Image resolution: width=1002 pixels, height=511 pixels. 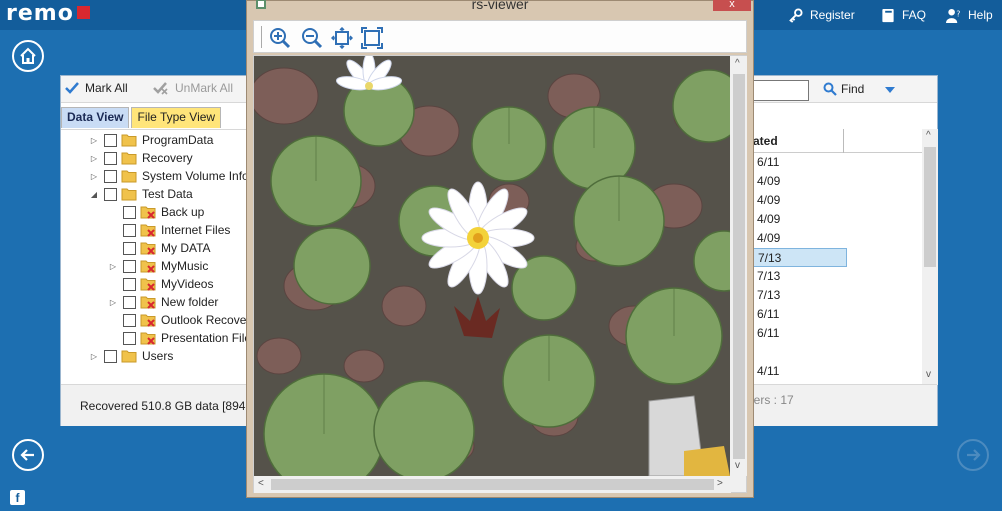 What do you see at coordinates (156, 212) in the screenshot?
I see `tree-item: Back up` at bounding box center [156, 212].